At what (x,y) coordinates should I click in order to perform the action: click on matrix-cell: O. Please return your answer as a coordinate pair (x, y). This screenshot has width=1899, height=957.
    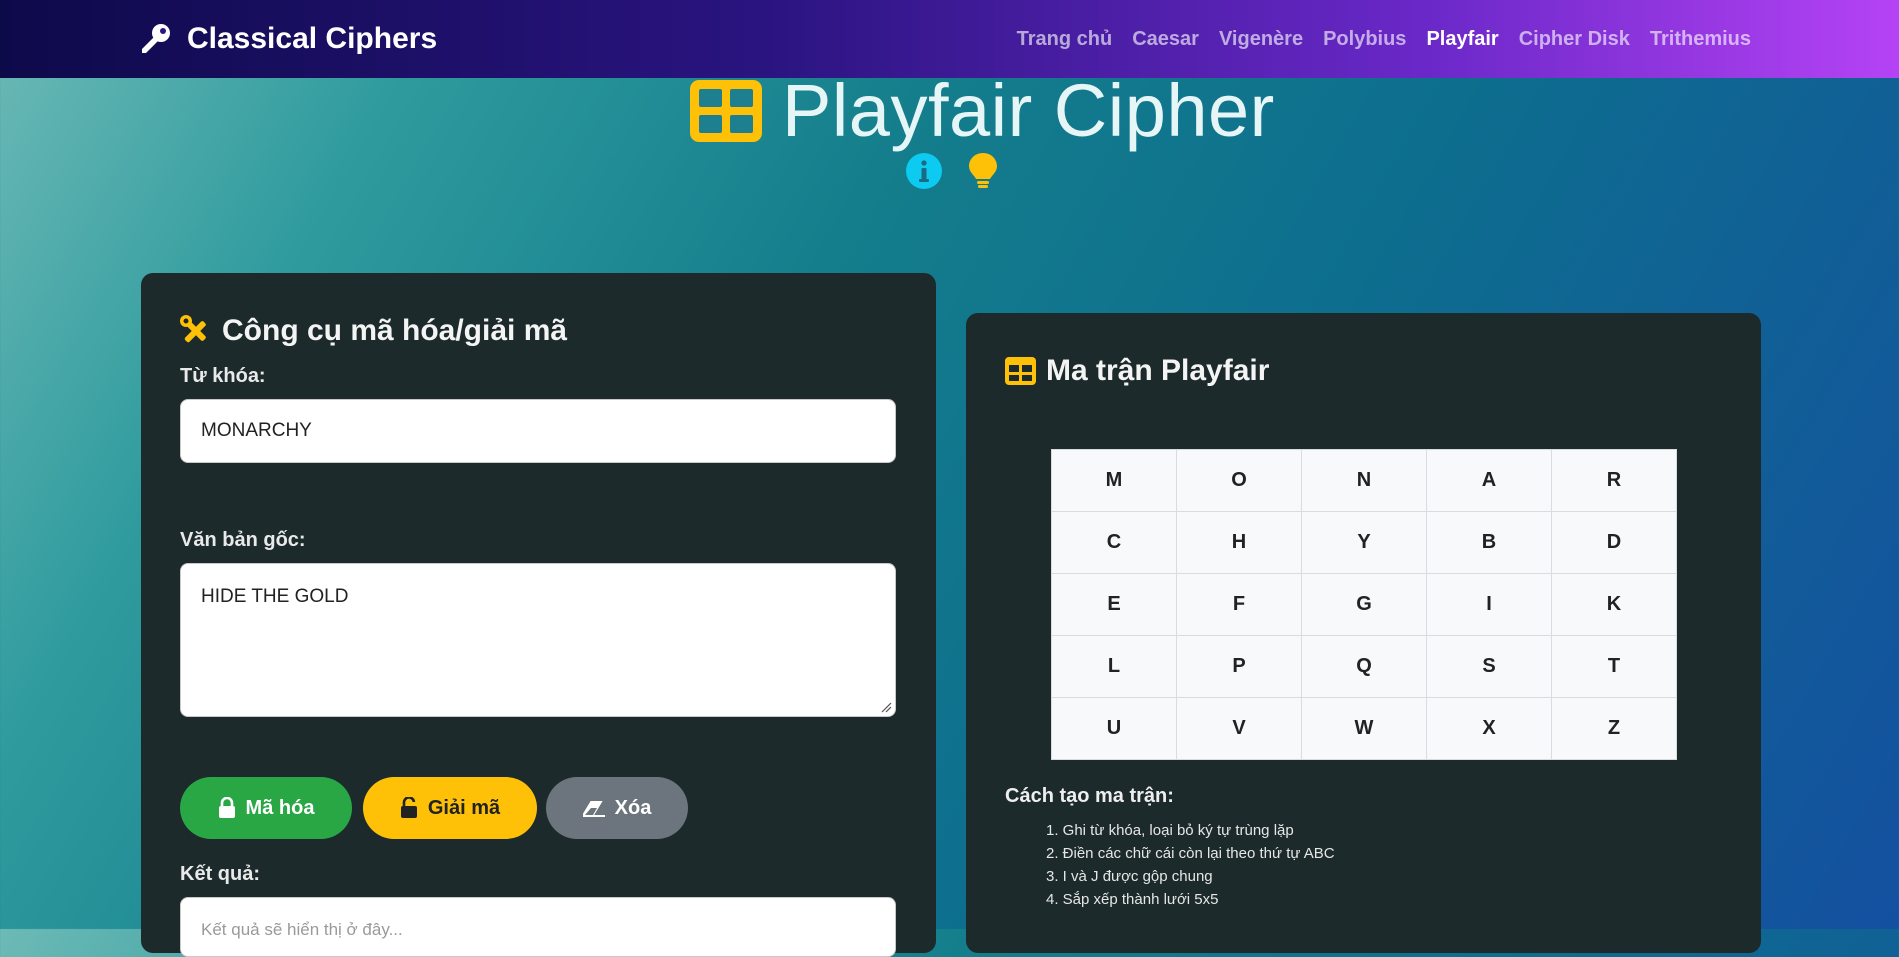
    Looking at the image, I should click on (1239, 480).